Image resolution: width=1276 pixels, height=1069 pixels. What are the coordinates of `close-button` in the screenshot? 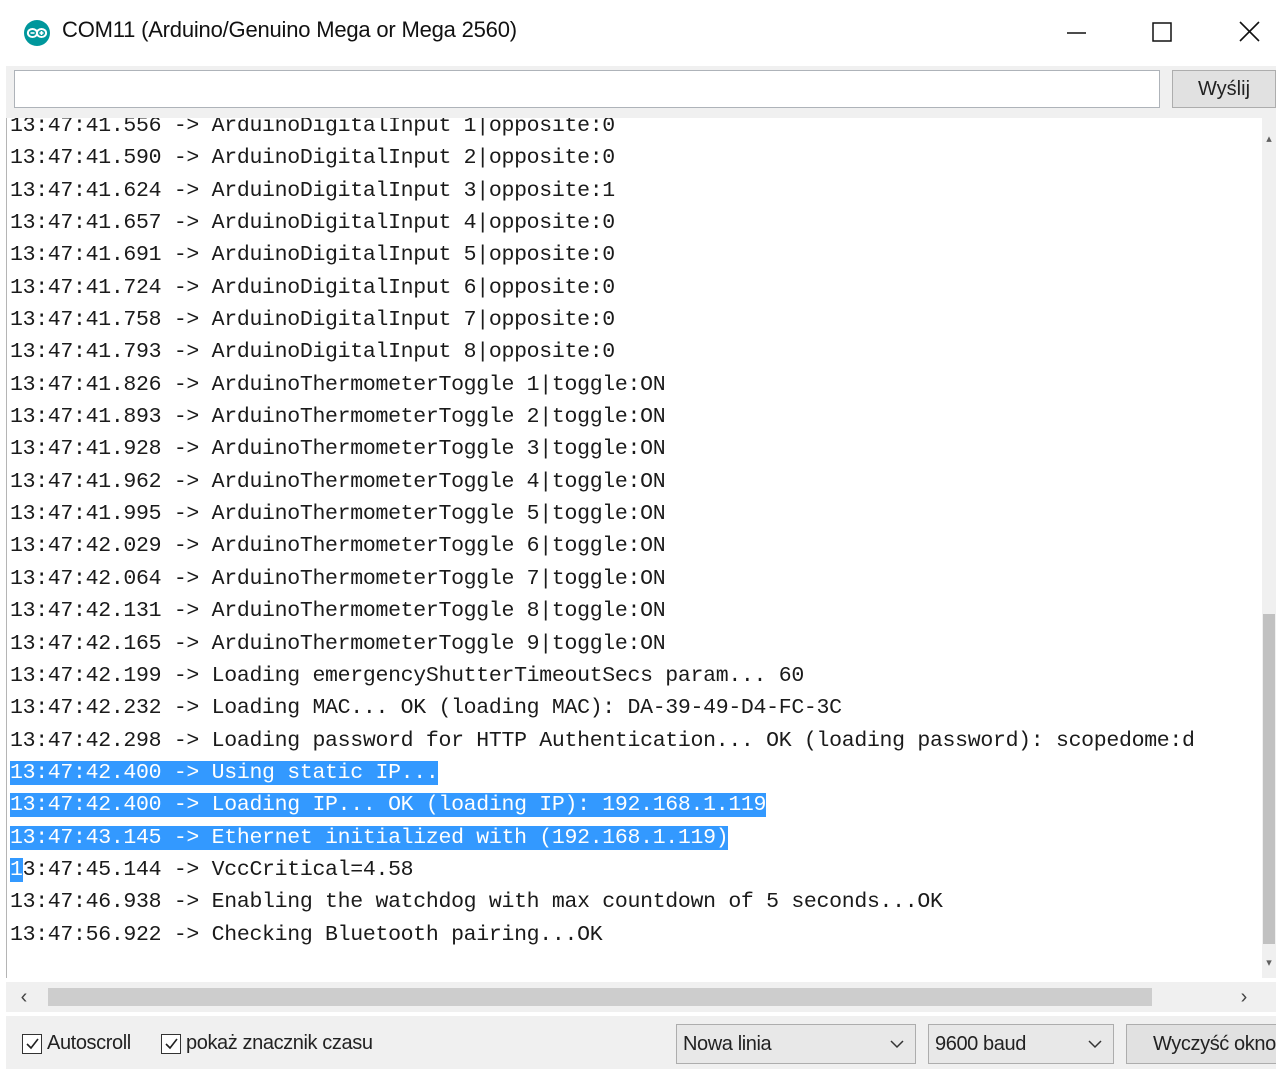 It's located at (1250, 32).